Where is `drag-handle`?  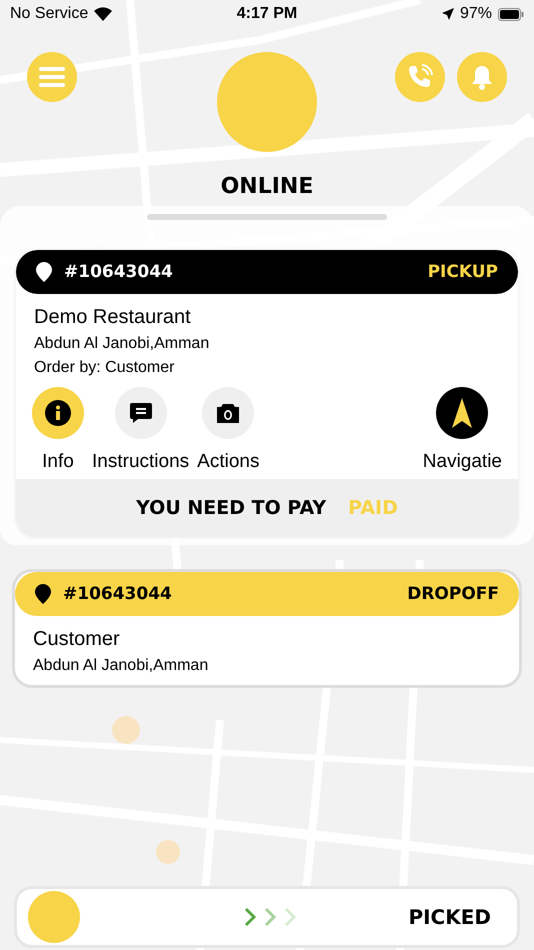
drag-handle is located at coordinates (267, 217).